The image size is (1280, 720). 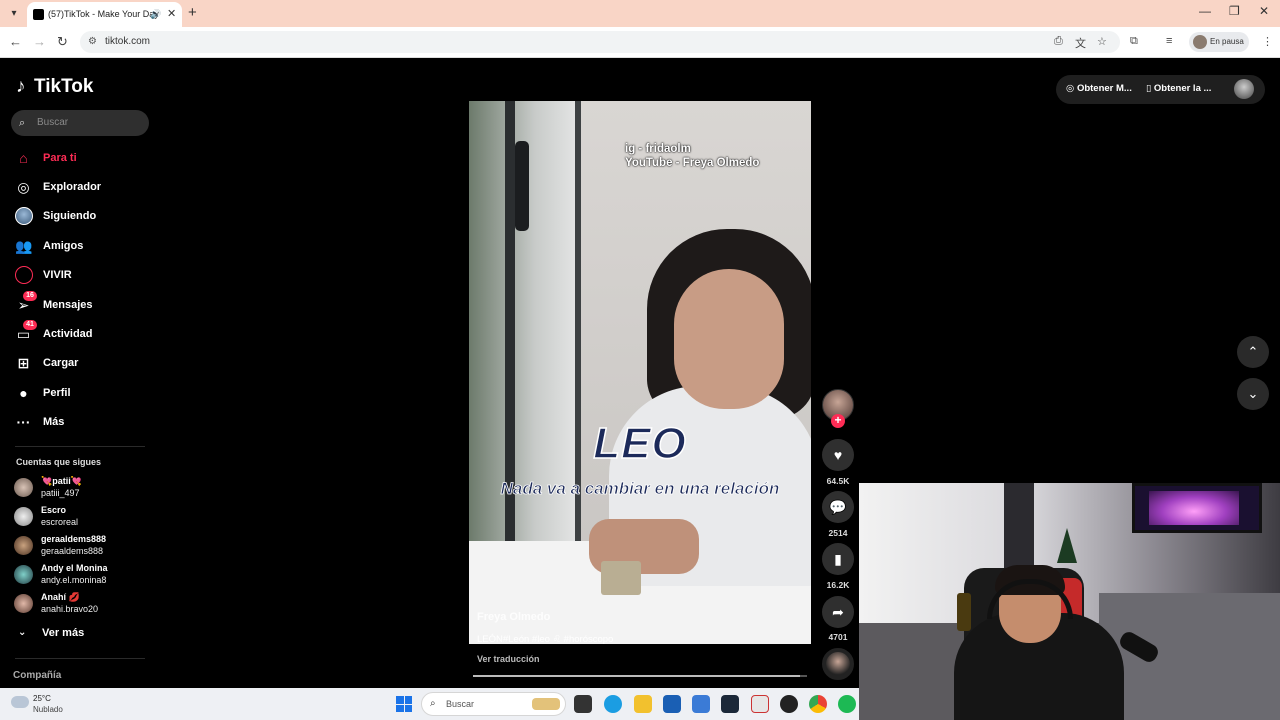 I want to click on search-input: ⌕ Buscar, so click(x=80, y=123).